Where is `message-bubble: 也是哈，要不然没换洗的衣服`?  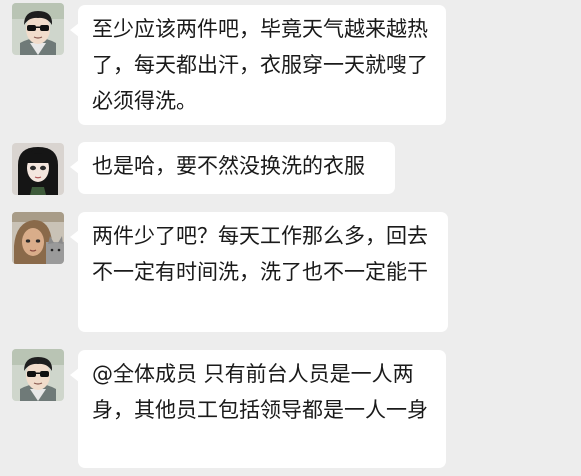
message-bubble: 也是哈，要不然没换洗的衣服 is located at coordinates (232, 168).